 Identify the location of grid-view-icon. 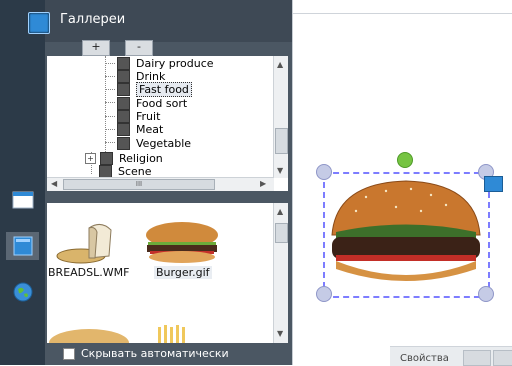
(477, 358).